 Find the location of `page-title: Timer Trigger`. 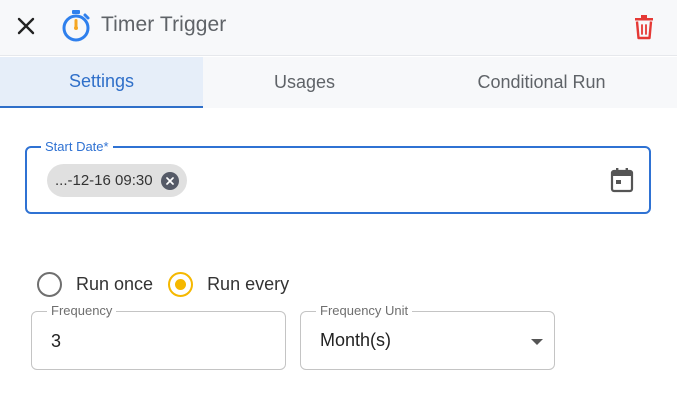

page-title: Timer Trigger is located at coordinates (164, 24).